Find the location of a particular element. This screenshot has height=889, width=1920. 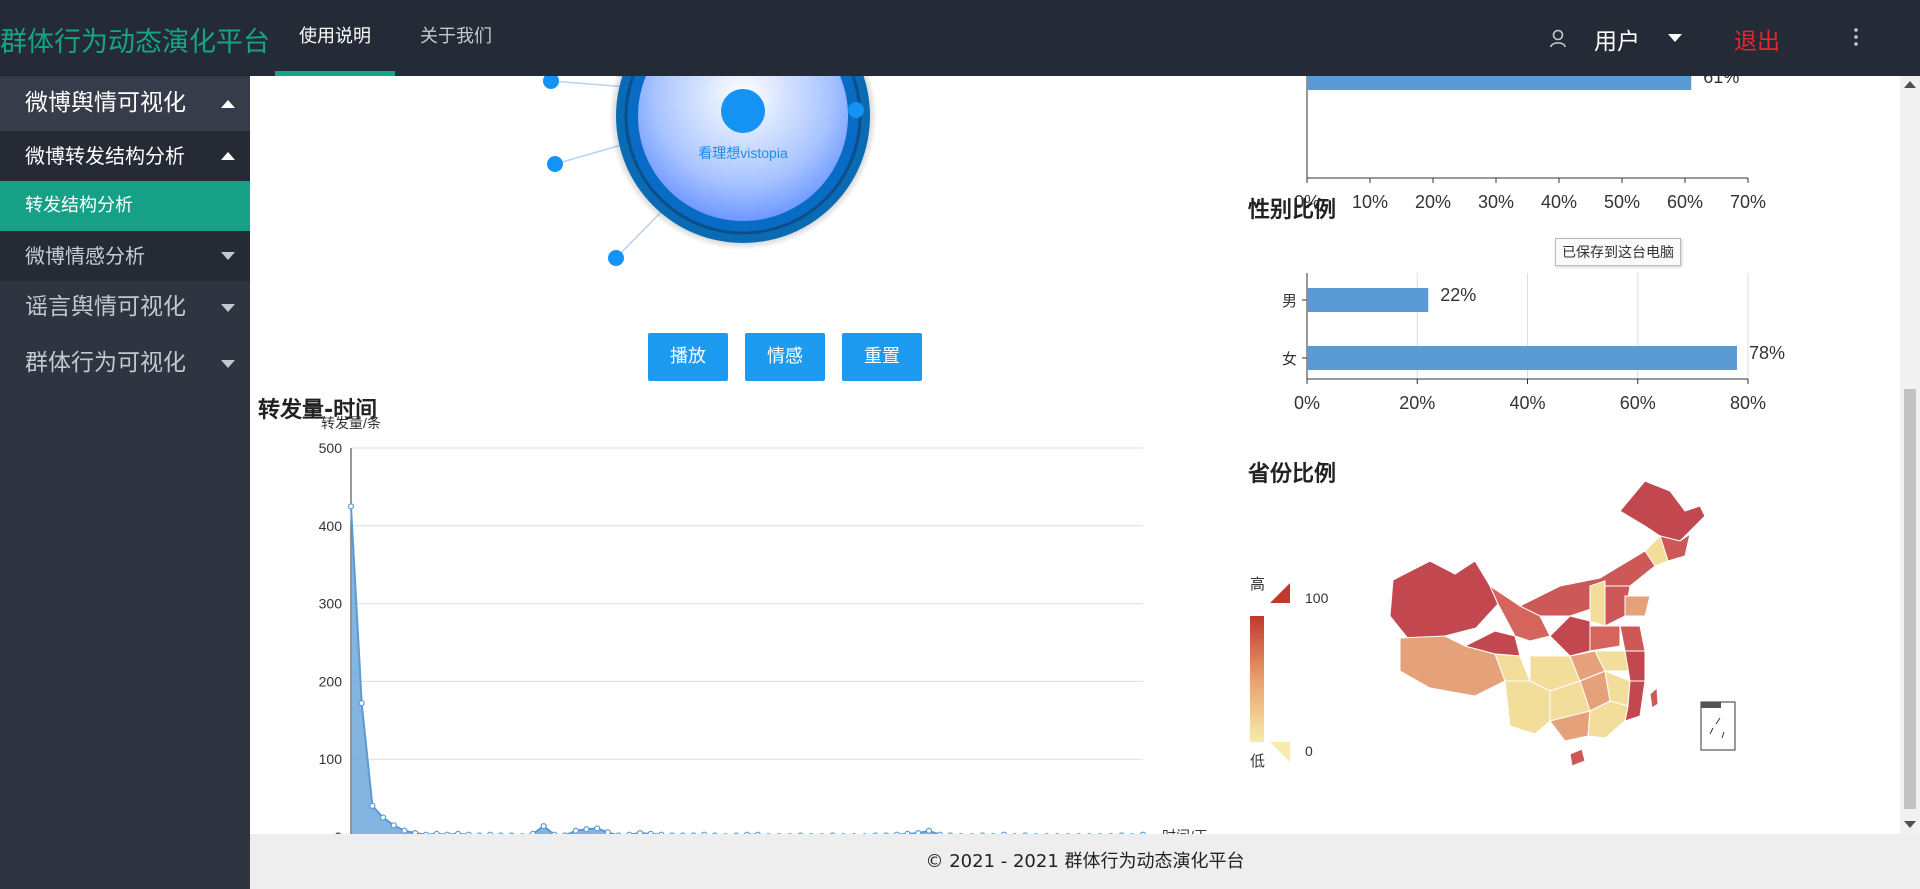

hub-center-node is located at coordinates (743, 111).